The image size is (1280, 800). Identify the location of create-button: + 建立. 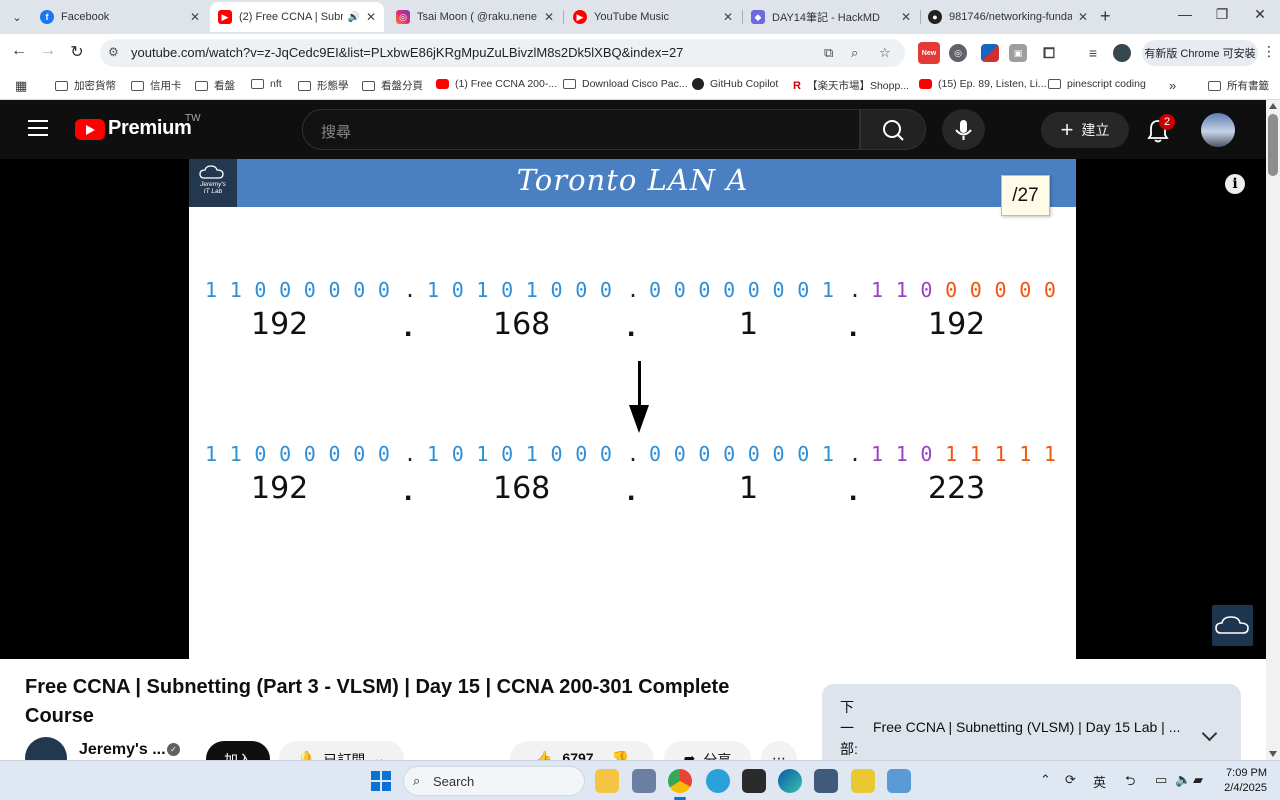
(1085, 130).